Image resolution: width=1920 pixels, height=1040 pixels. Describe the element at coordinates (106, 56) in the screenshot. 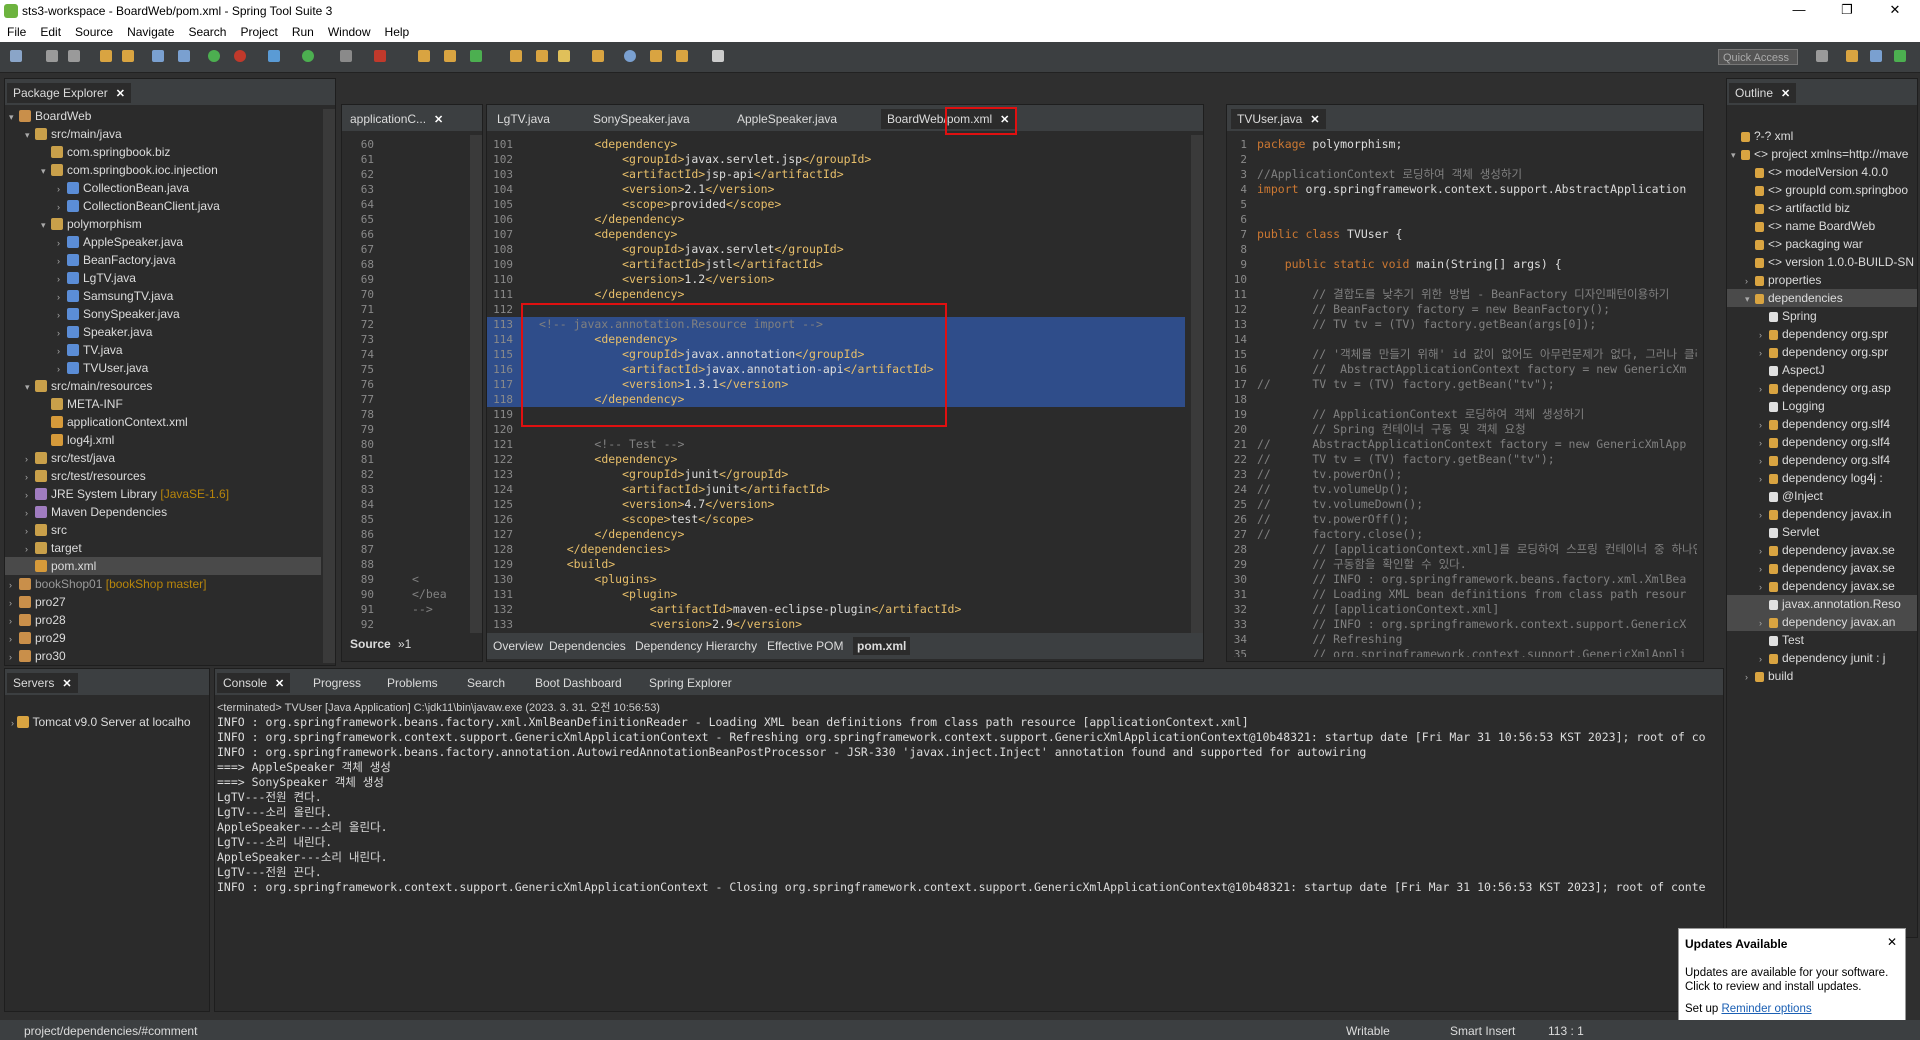

I see `open-type-icon` at that location.